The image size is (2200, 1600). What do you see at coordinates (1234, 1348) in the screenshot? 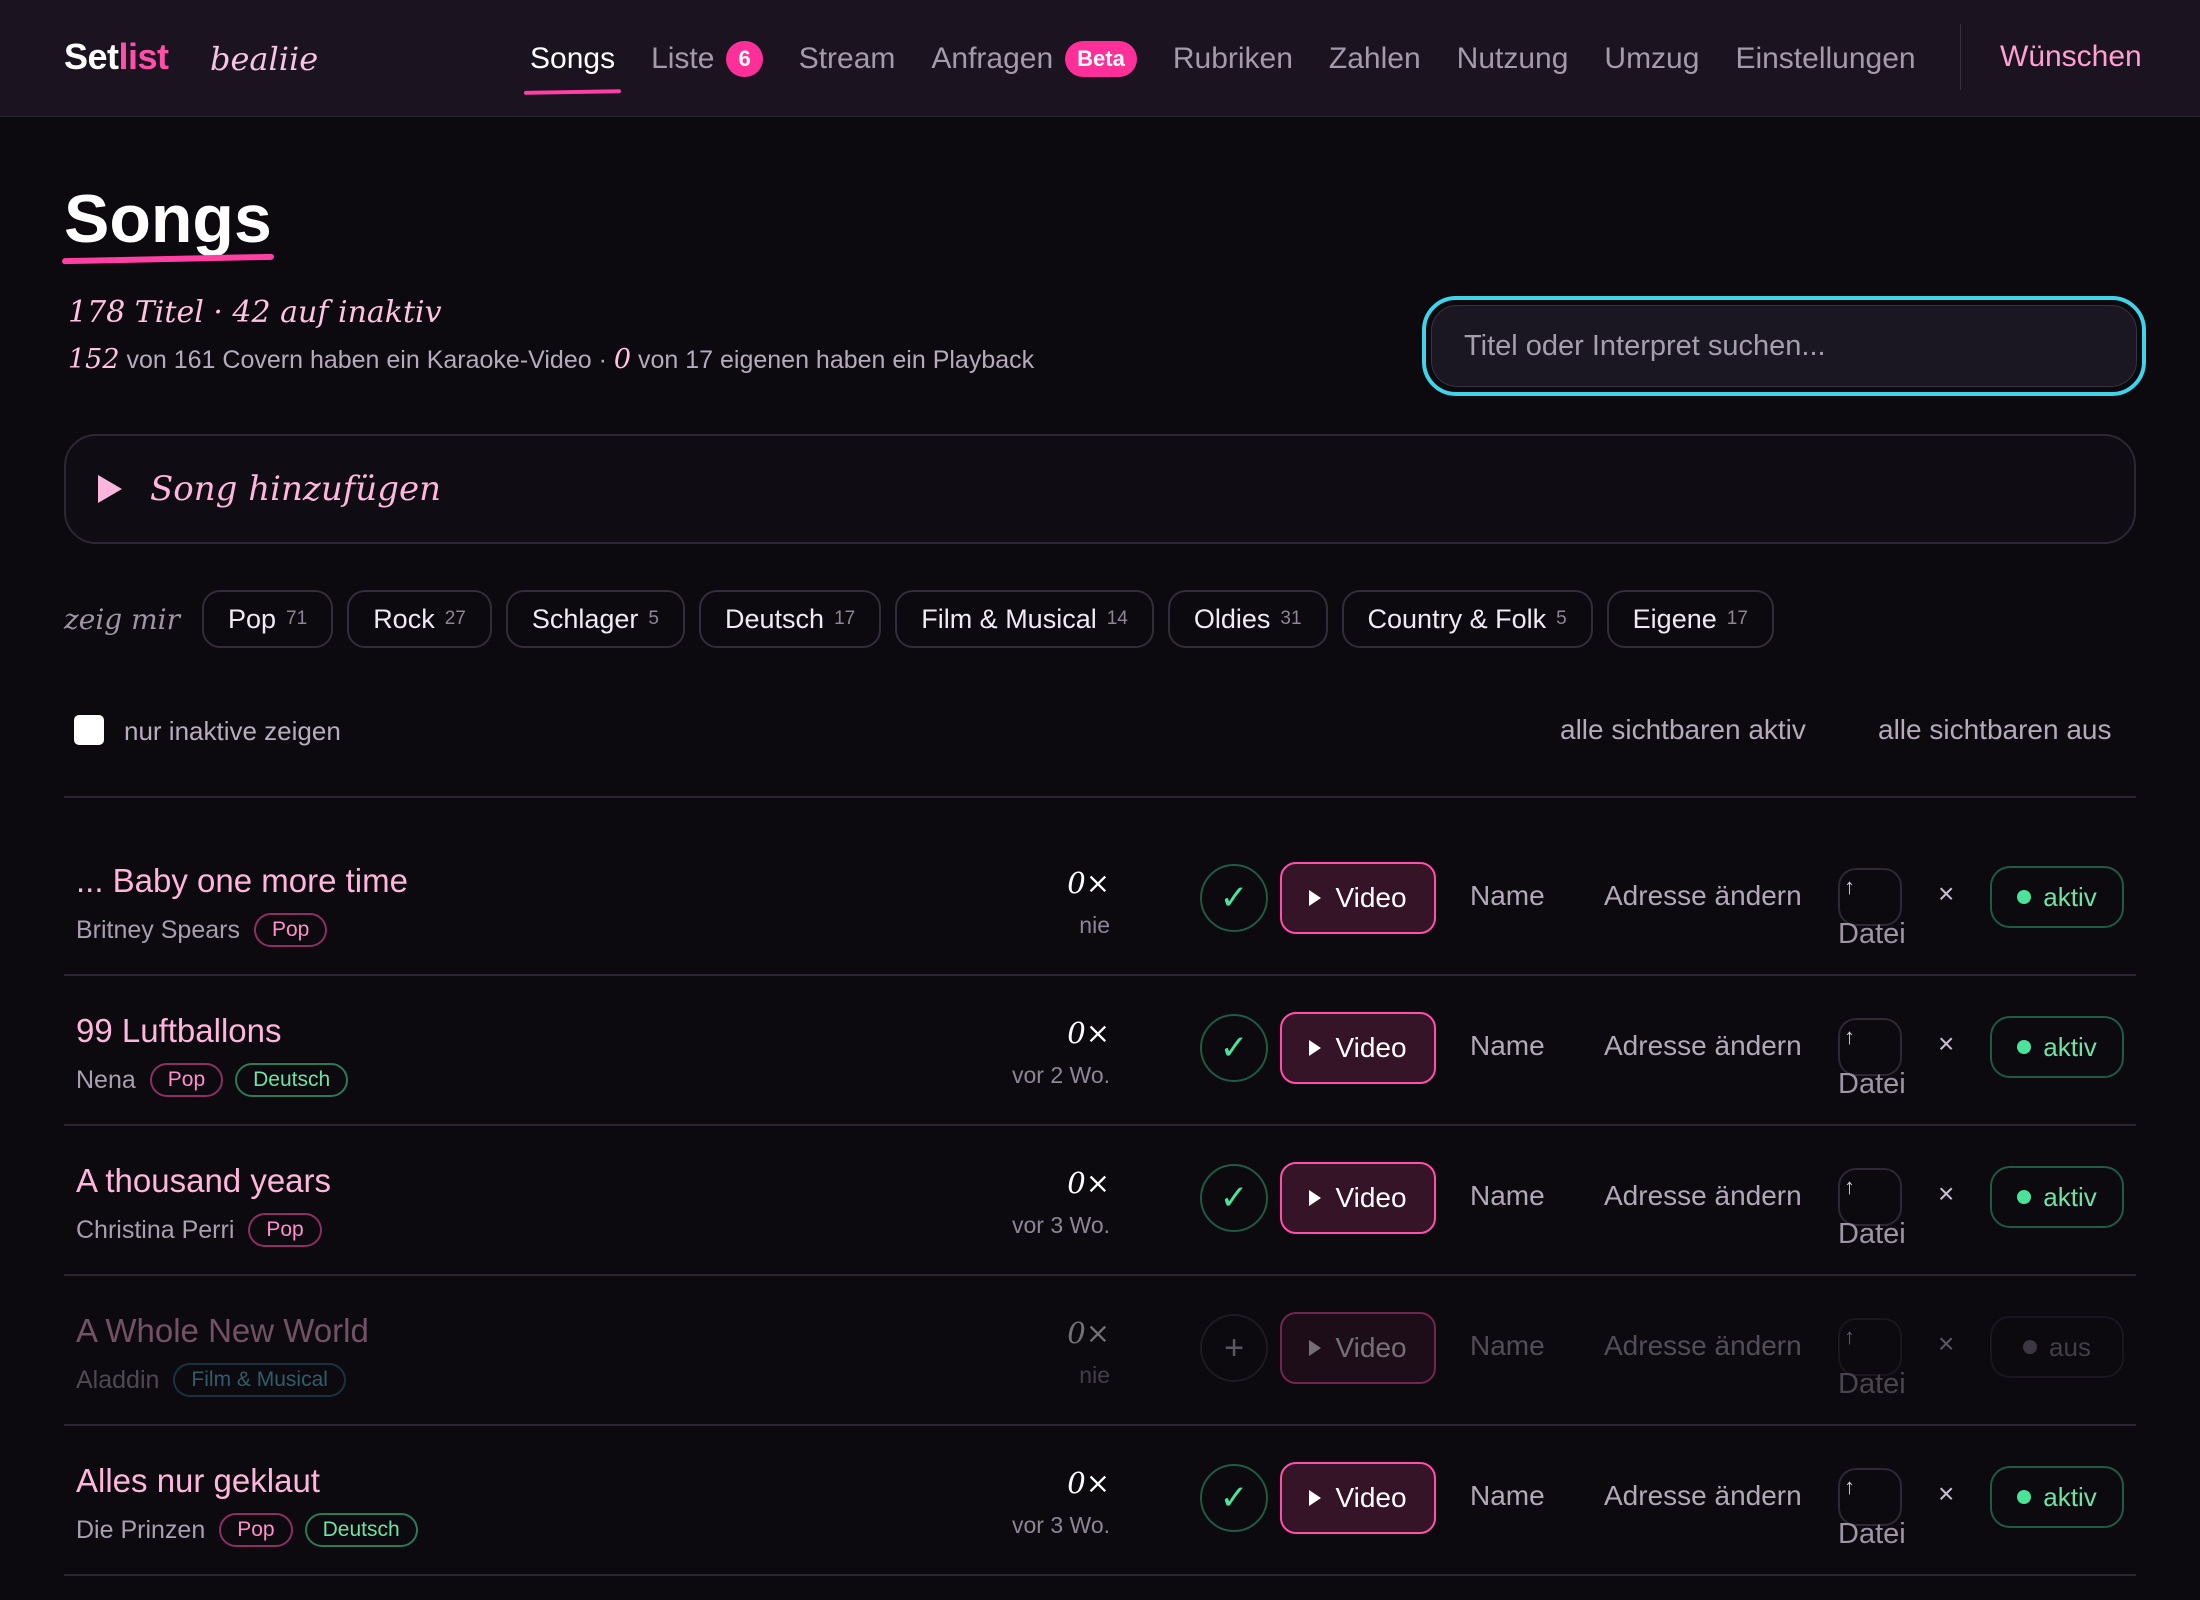
I see `add-toggle-button: +` at bounding box center [1234, 1348].